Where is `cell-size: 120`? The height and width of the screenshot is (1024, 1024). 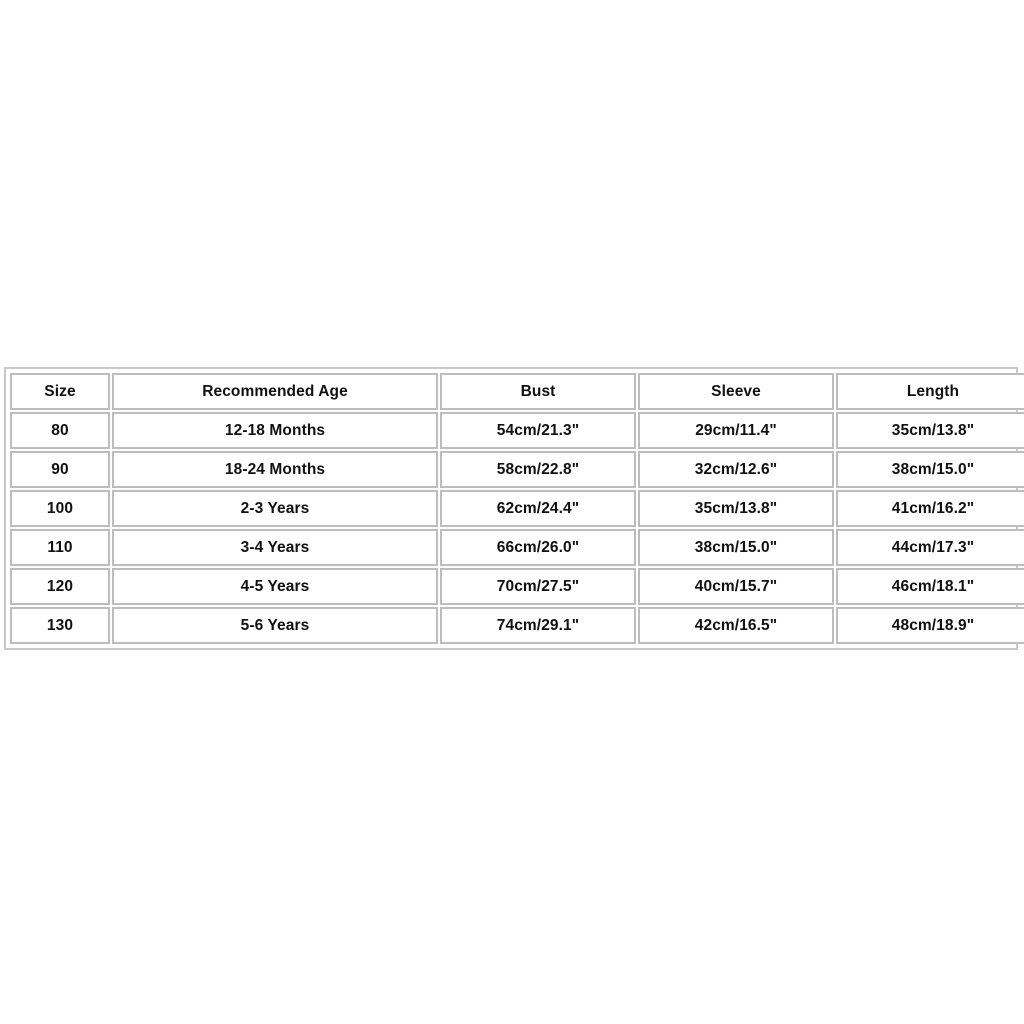 cell-size: 120 is located at coordinates (60, 586).